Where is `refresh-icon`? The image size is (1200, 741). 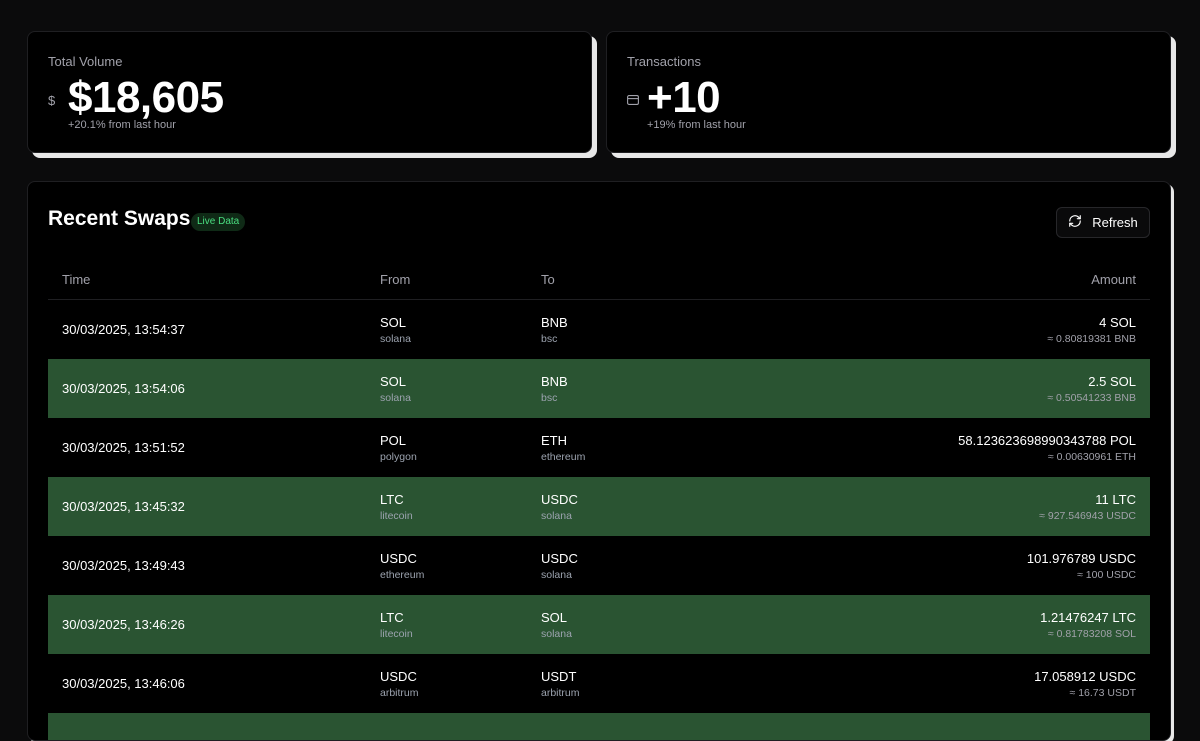 refresh-icon is located at coordinates (1075, 222).